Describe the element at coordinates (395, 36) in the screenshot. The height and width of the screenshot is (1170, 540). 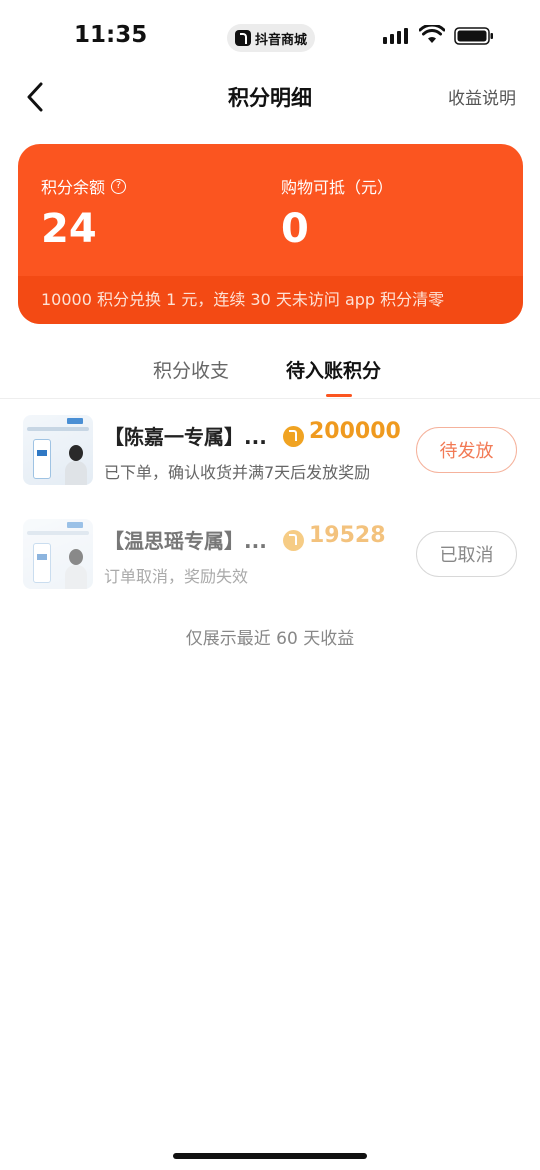
I see `signal-icon` at that location.